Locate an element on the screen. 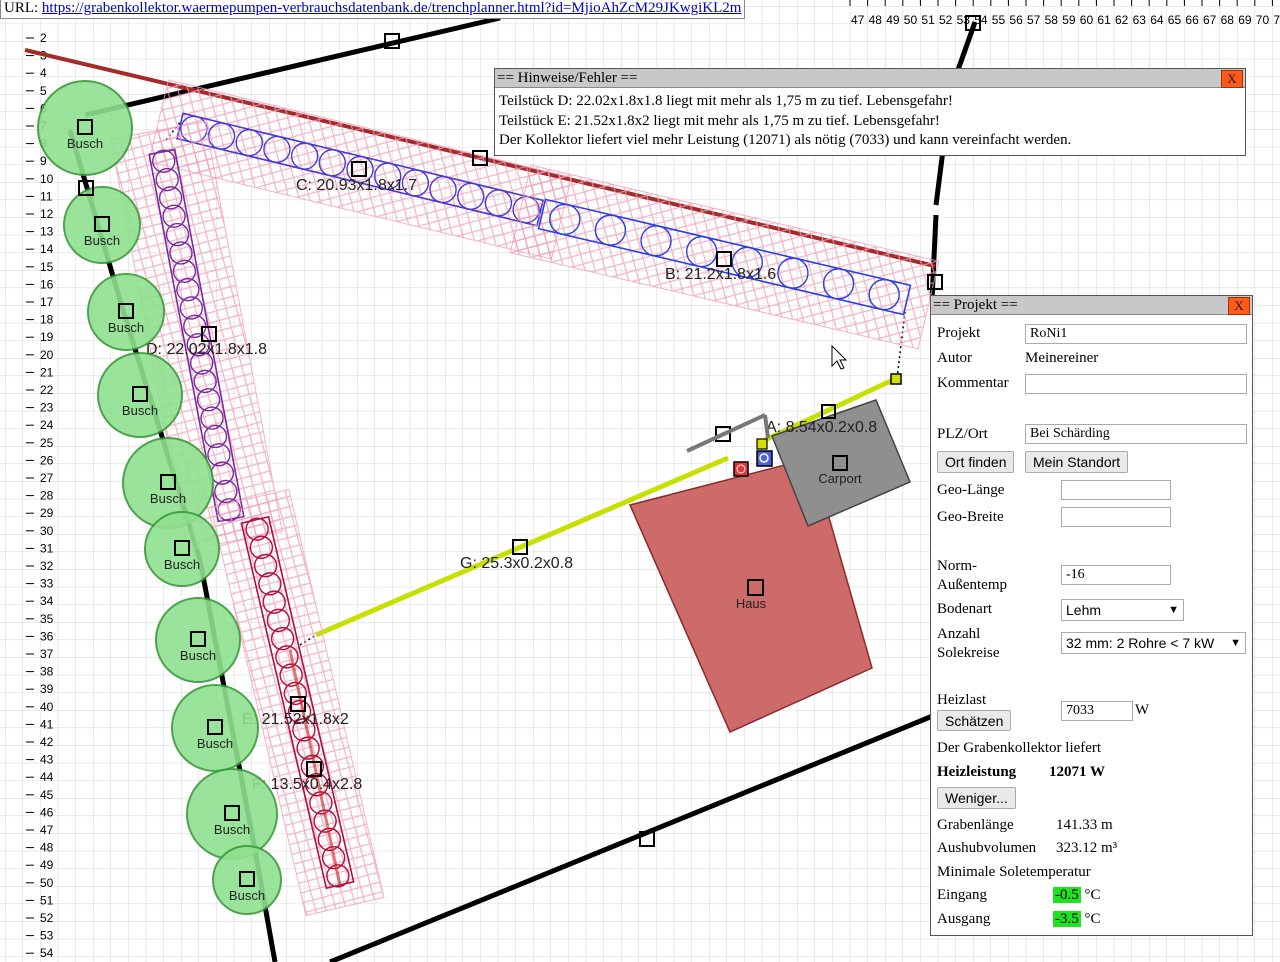 Image resolution: width=1280 pixels, height=962 pixels. solekreise-select: 32 mm: 2 Rohre < 7 kW ▼ is located at coordinates (1153, 643).